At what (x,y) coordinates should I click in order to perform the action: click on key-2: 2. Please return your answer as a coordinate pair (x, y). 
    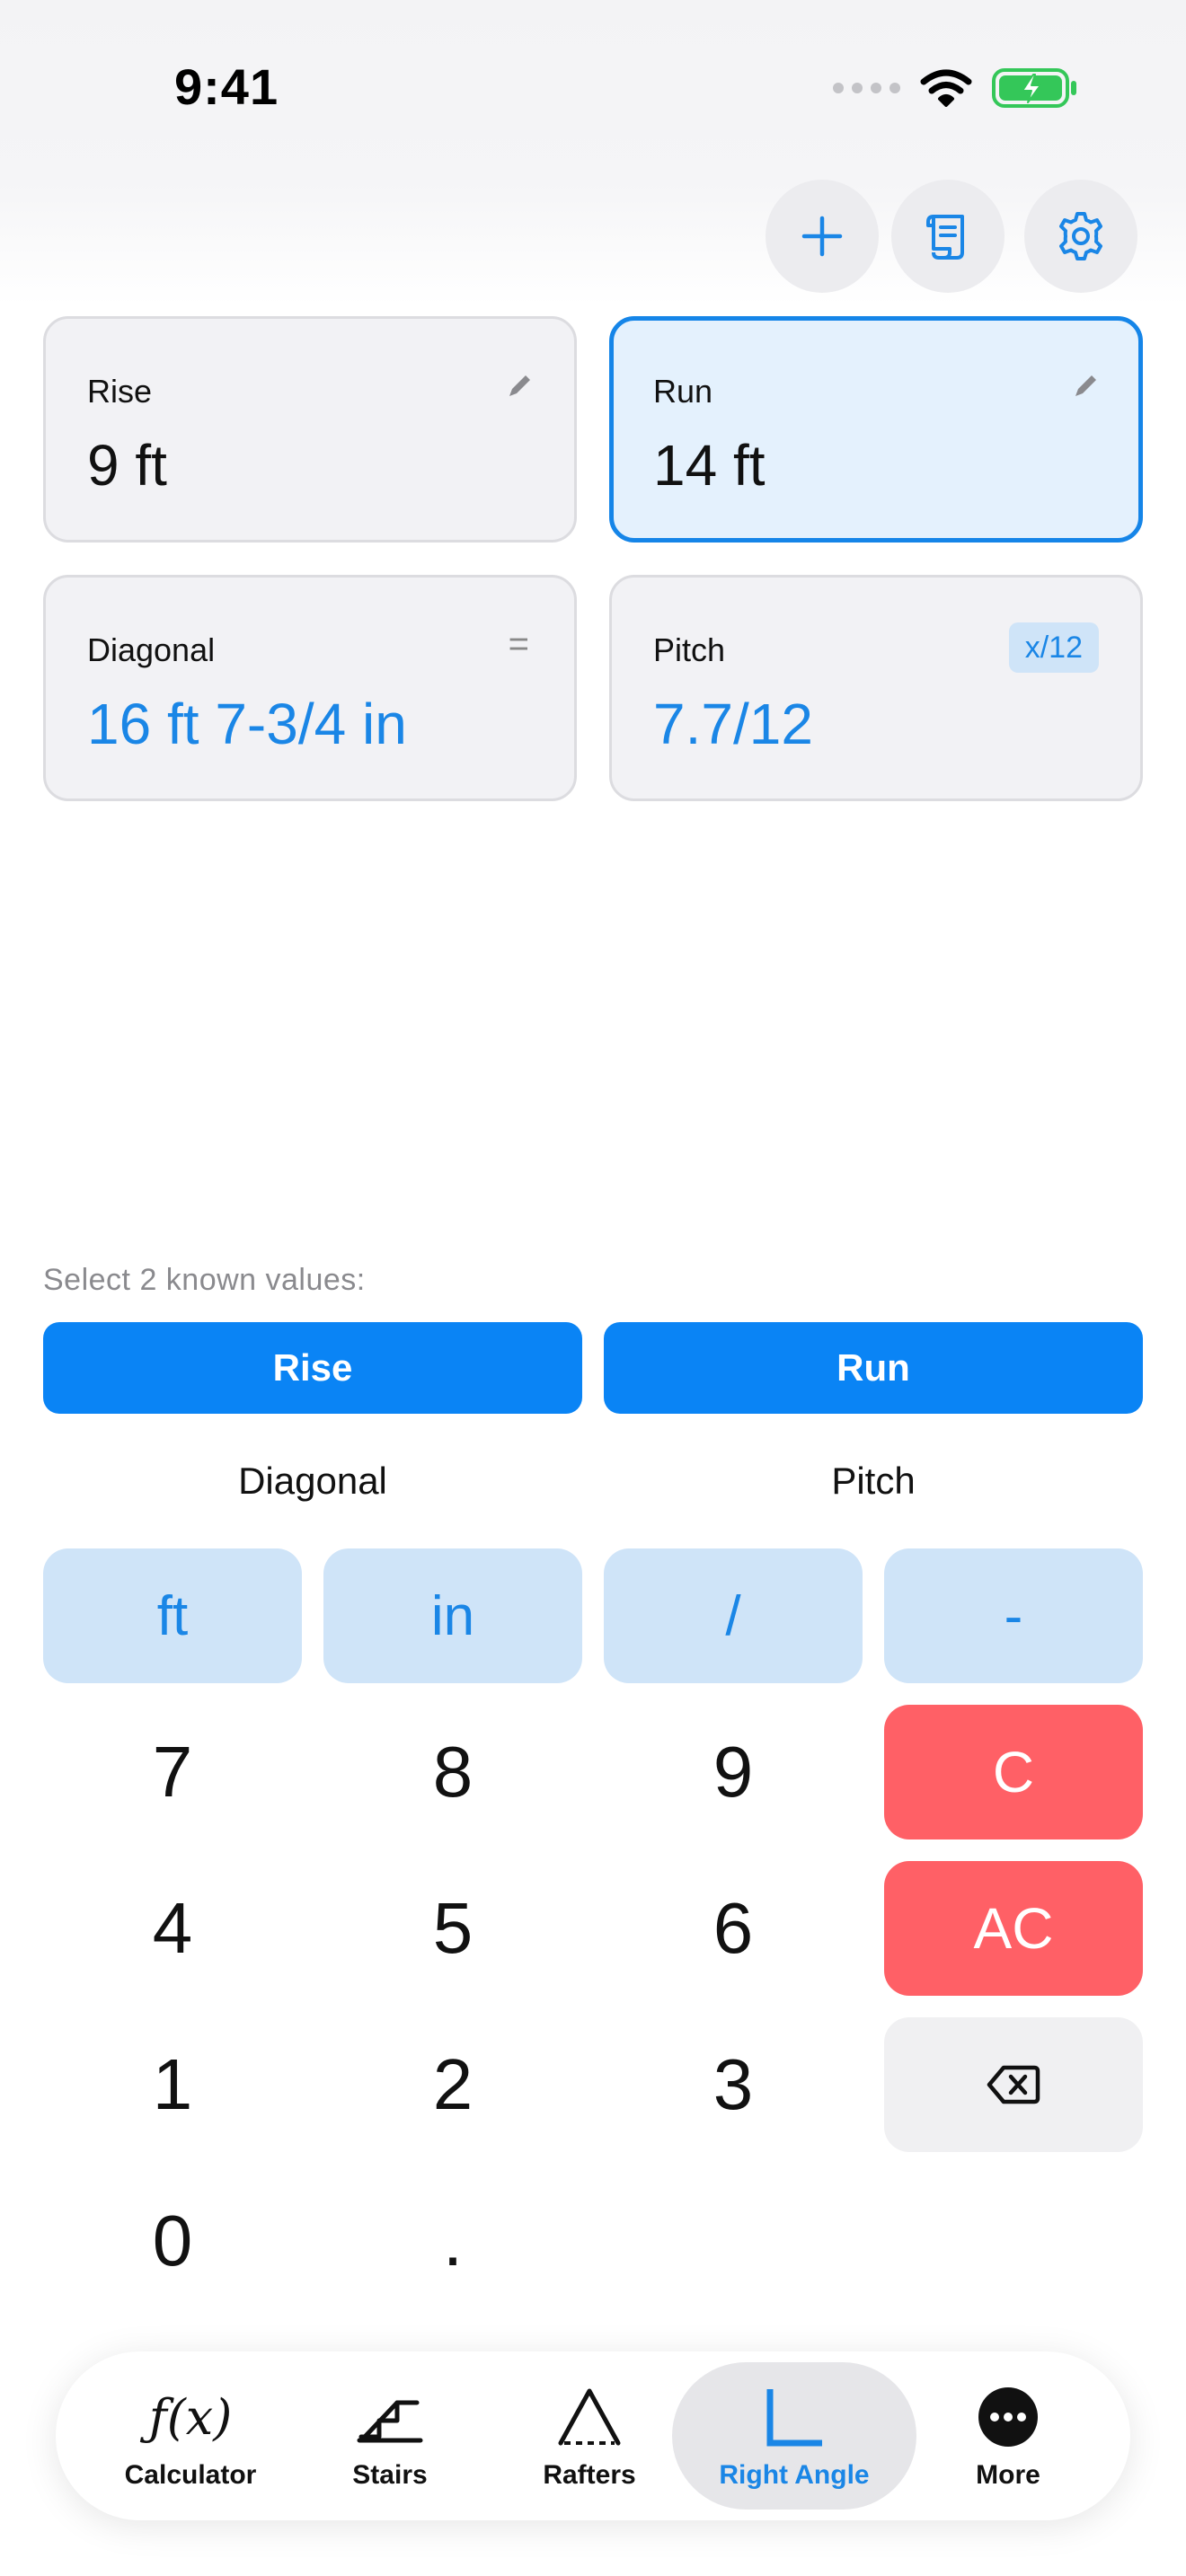
    Looking at the image, I should click on (452, 2084).